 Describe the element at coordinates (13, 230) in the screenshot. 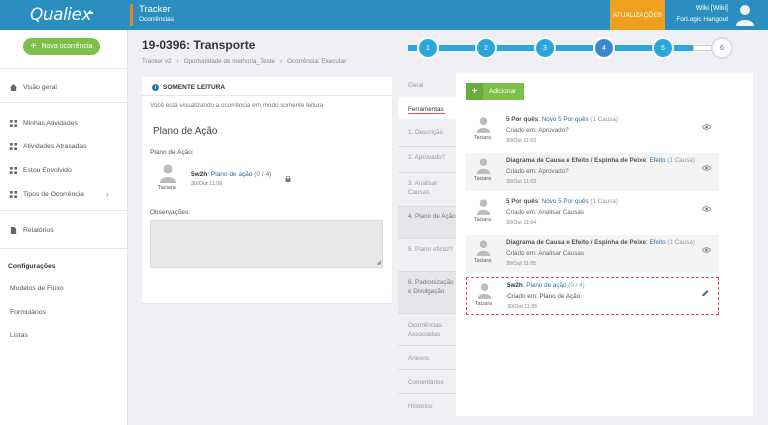

I see `document-icon` at that location.